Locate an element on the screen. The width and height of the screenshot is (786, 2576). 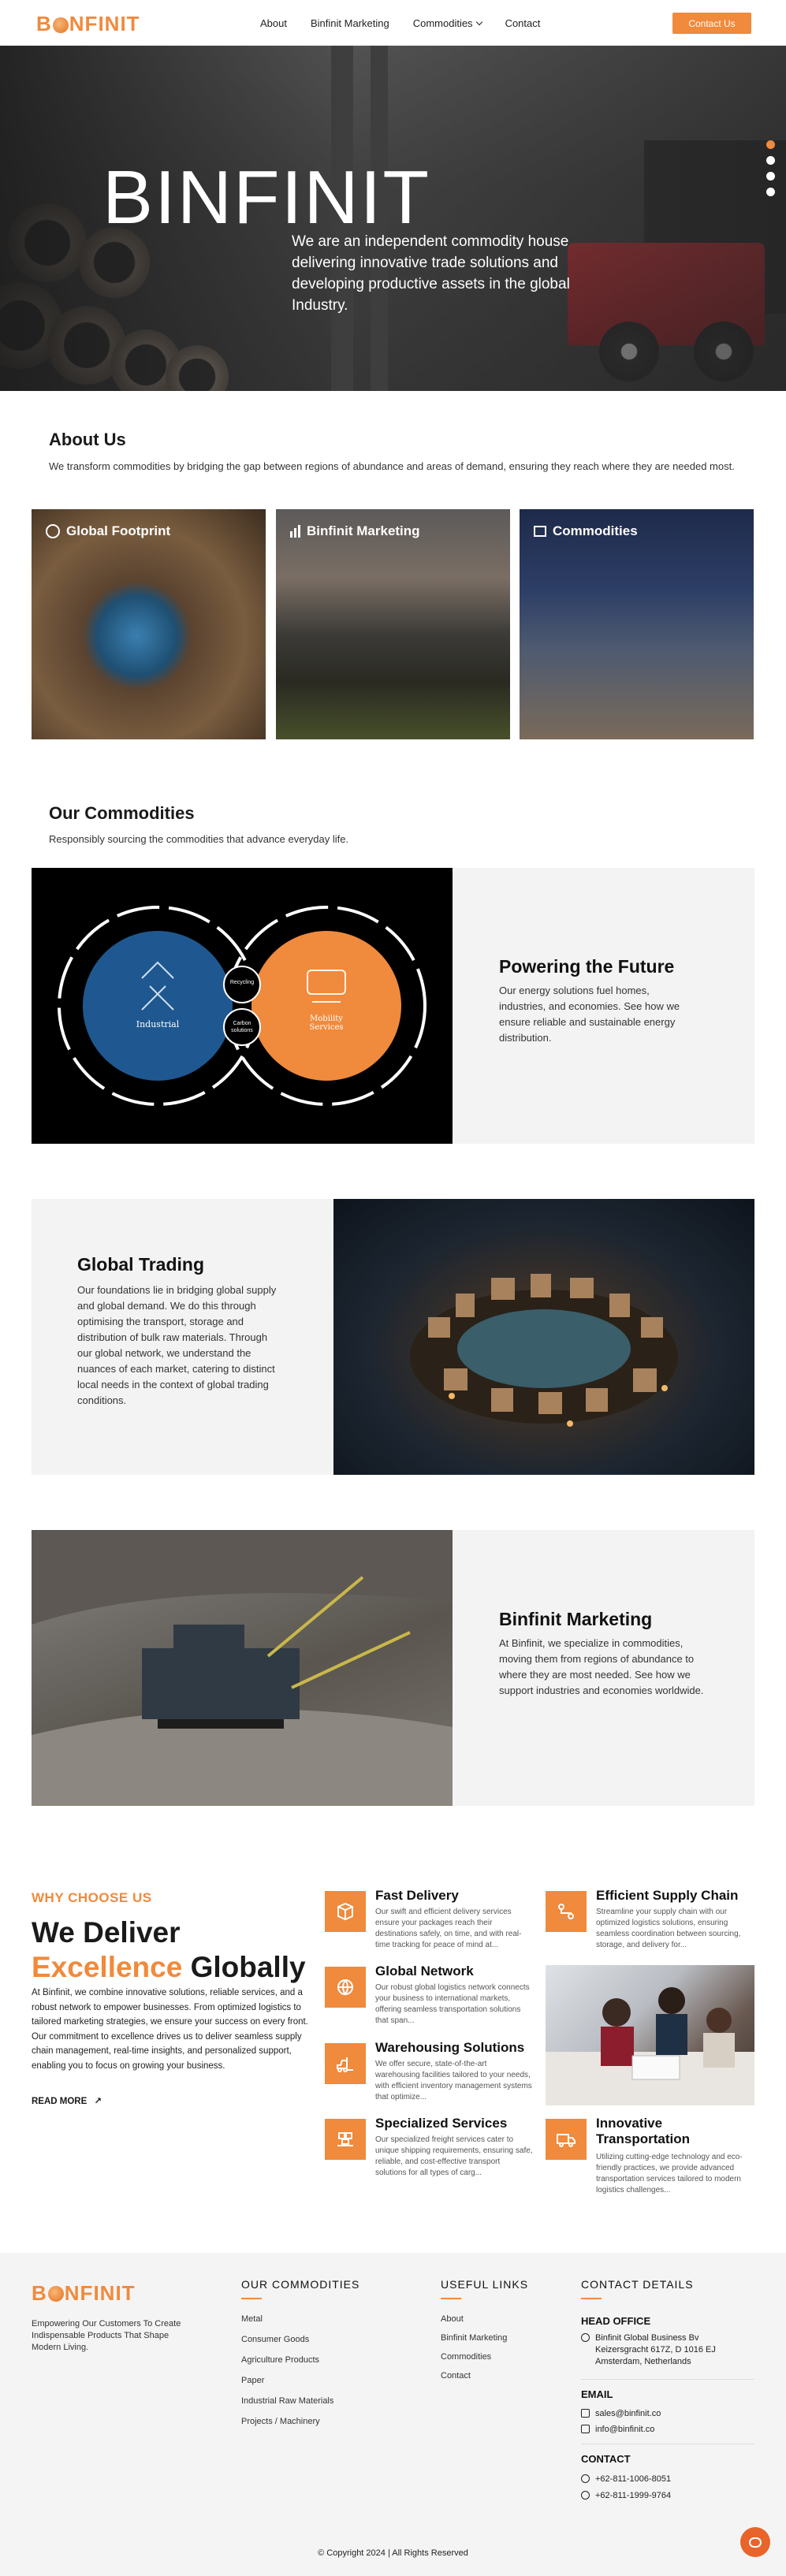
nav-item-about: About is located at coordinates (273, 23).